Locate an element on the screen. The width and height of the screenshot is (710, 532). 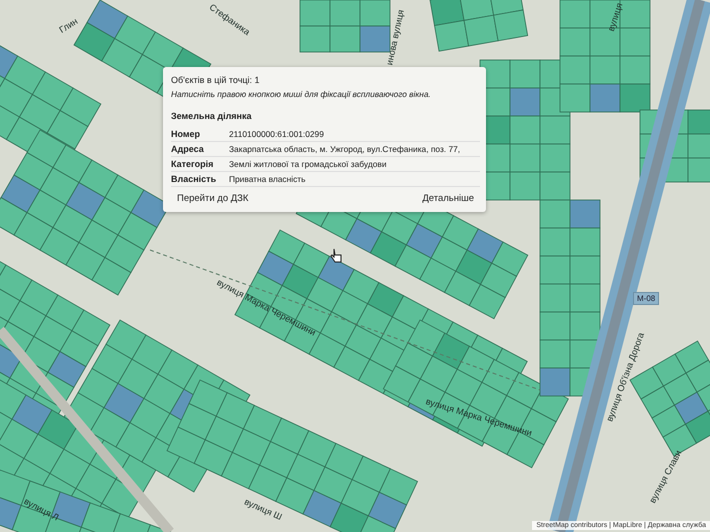
objects-count: Об'єктів в цій точці: 1 is located at coordinates (216, 80).